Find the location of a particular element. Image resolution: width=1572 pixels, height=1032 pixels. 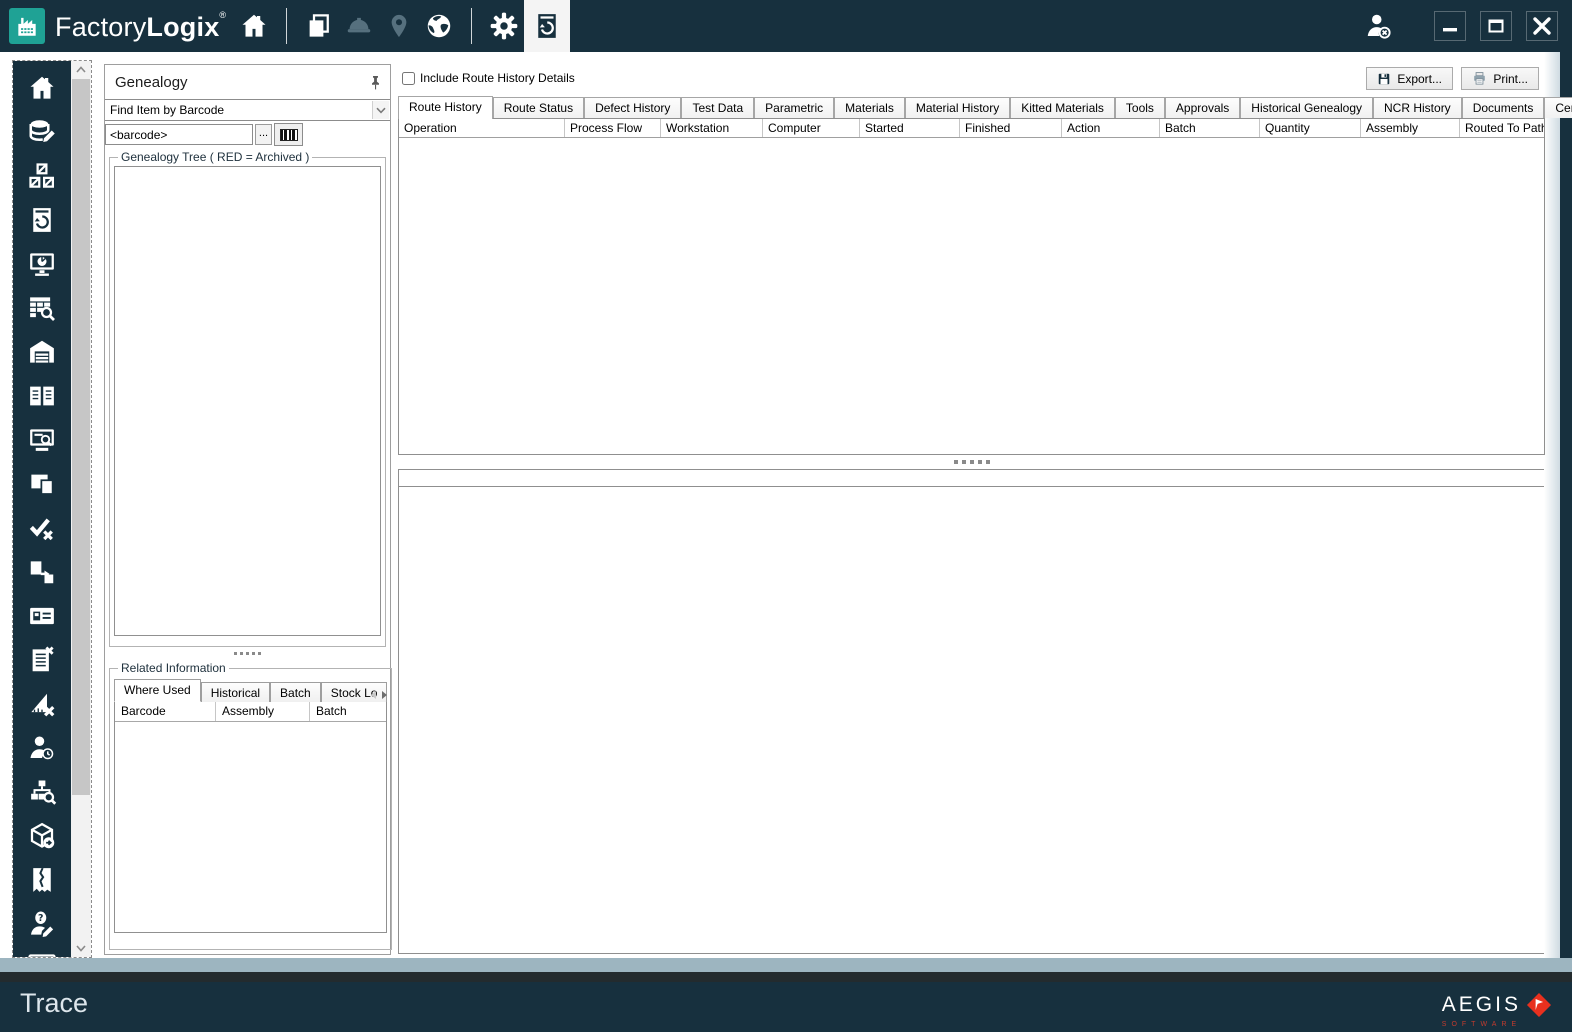

location-pin-icon is located at coordinates (399, 26).